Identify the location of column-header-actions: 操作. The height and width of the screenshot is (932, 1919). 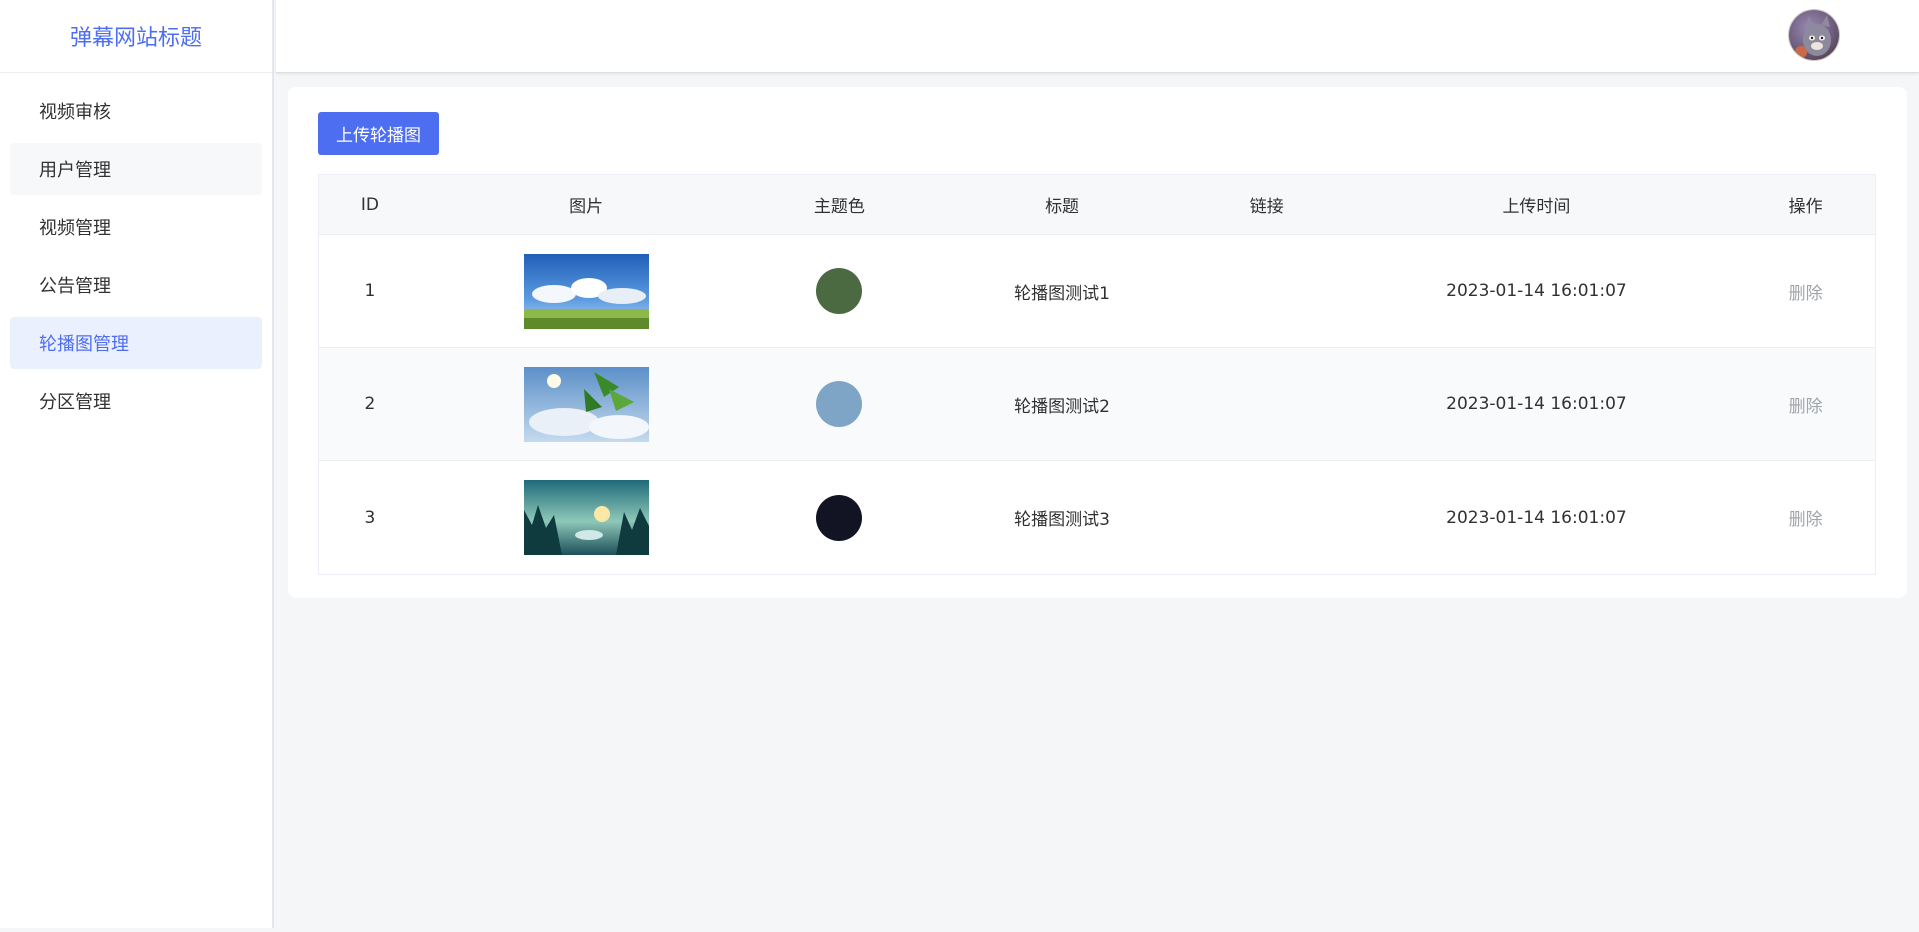
(1805, 207).